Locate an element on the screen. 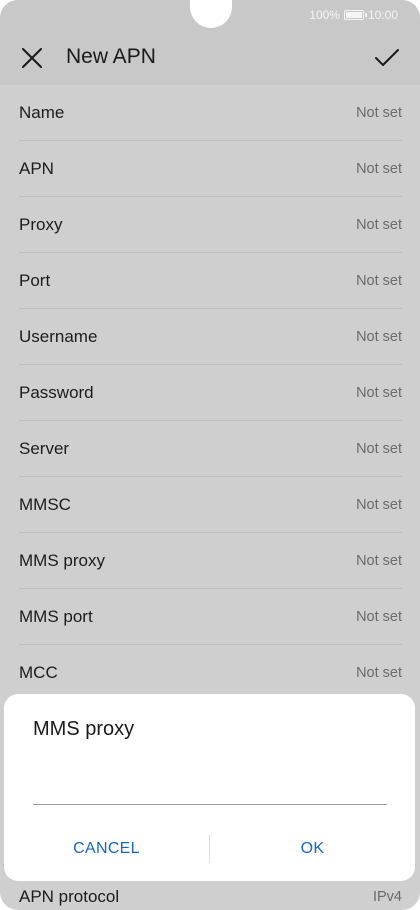 The width and height of the screenshot is (420, 910). close-icon is located at coordinates (32, 58).